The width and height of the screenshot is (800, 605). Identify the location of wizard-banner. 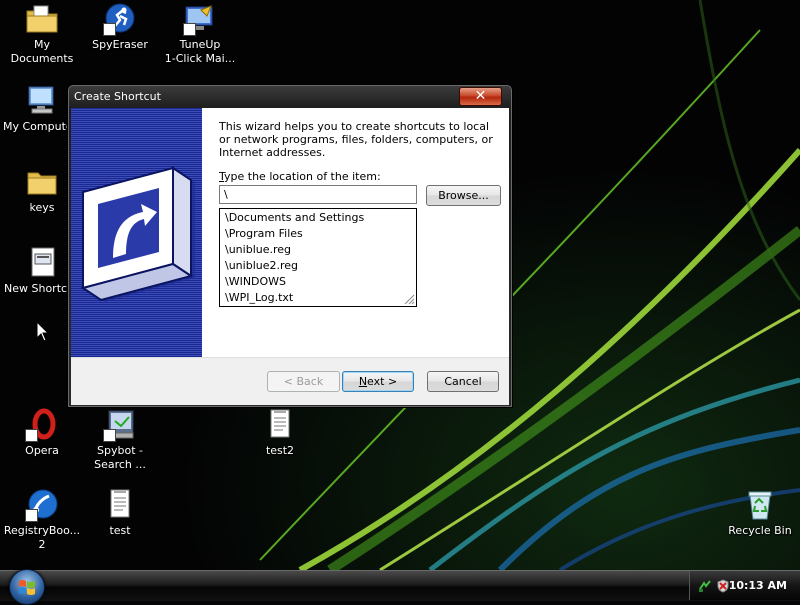
(136, 232).